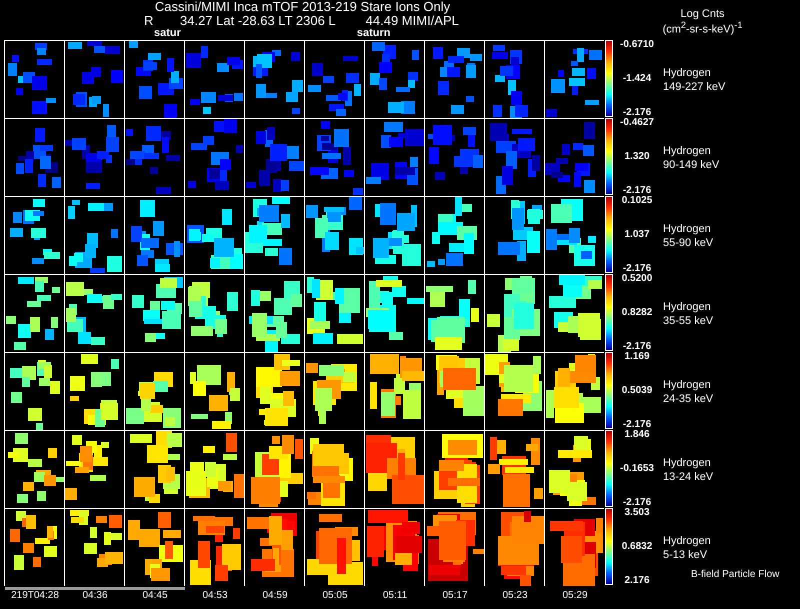 This screenshot has width=800, height=609. I want to click on scale-mid: 0.6832, so click(637, 547).